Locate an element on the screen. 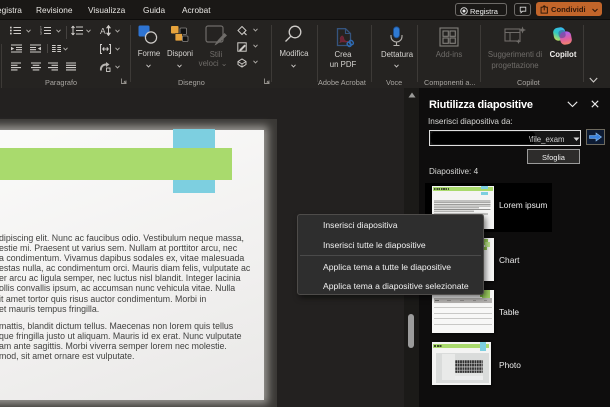 This screenshot has height=407, width=610. svg-text: A is located at coordinates (103, 31).